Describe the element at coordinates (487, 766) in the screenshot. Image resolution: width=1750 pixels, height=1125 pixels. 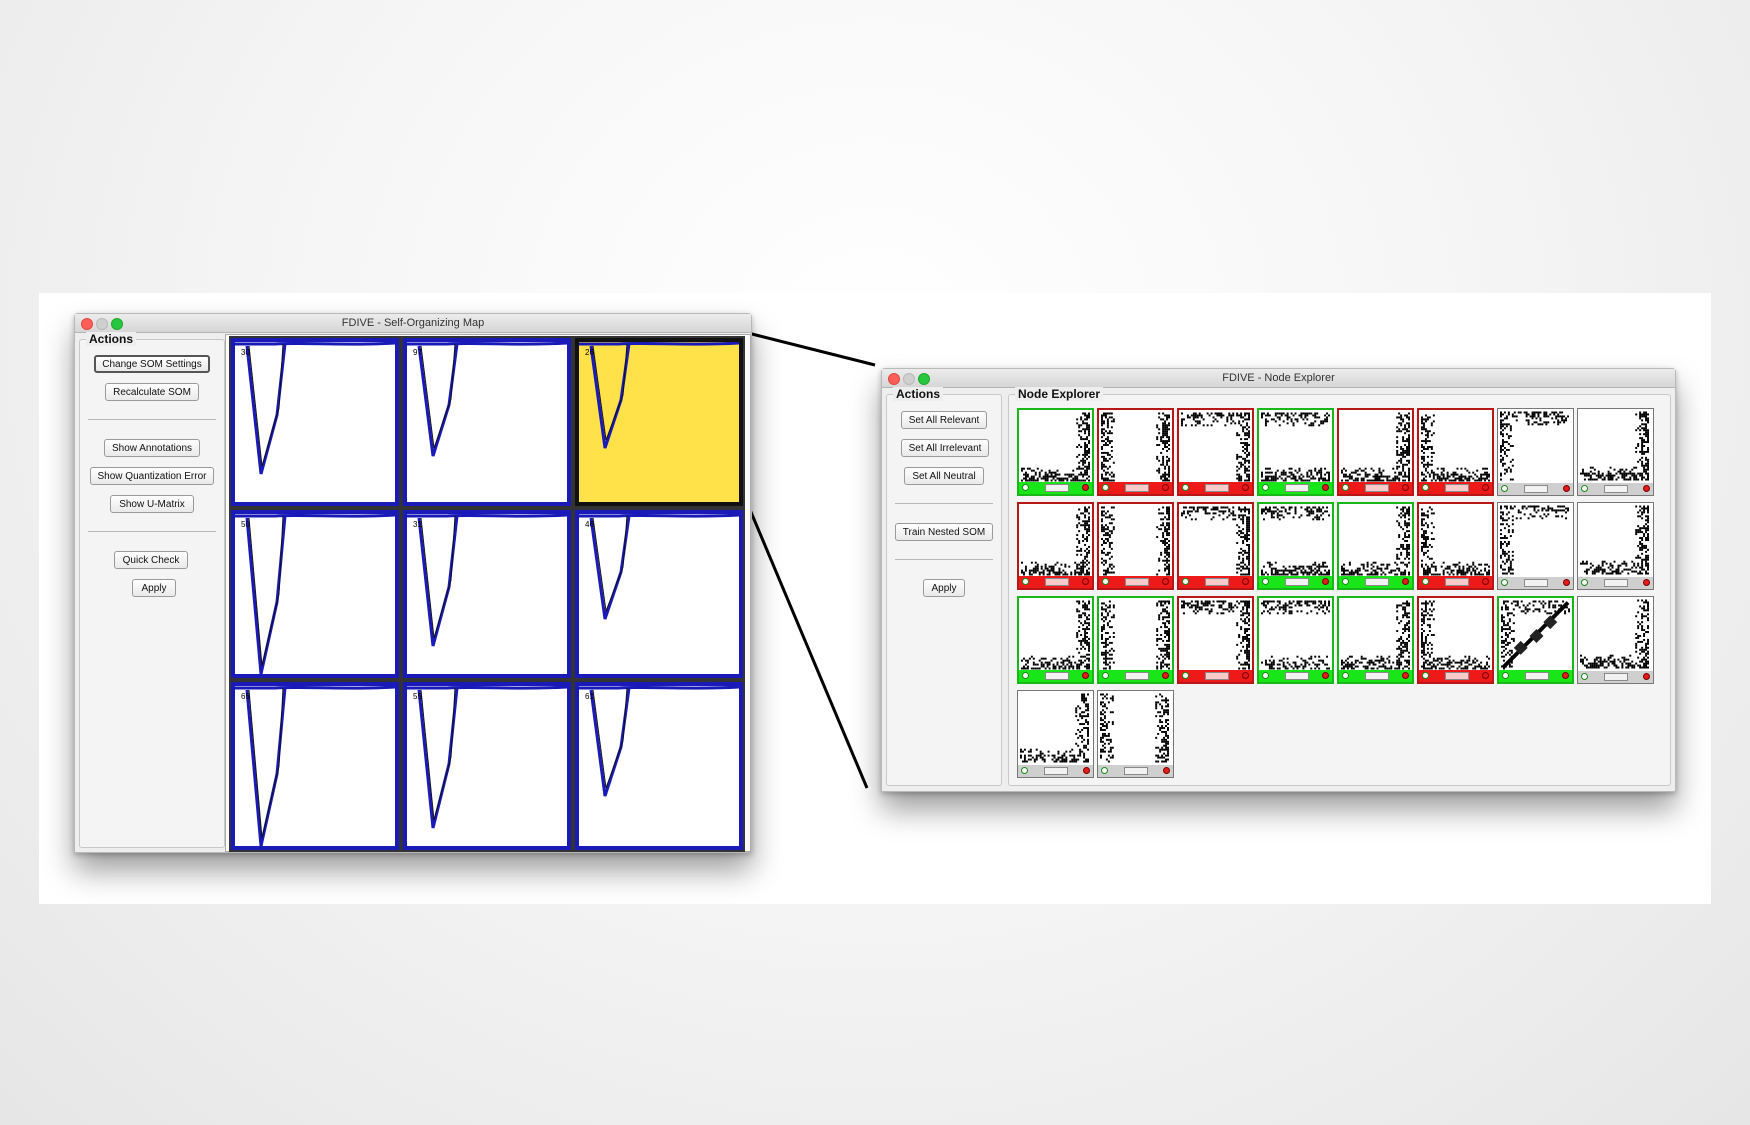
I see `som-node: 55` at that location.